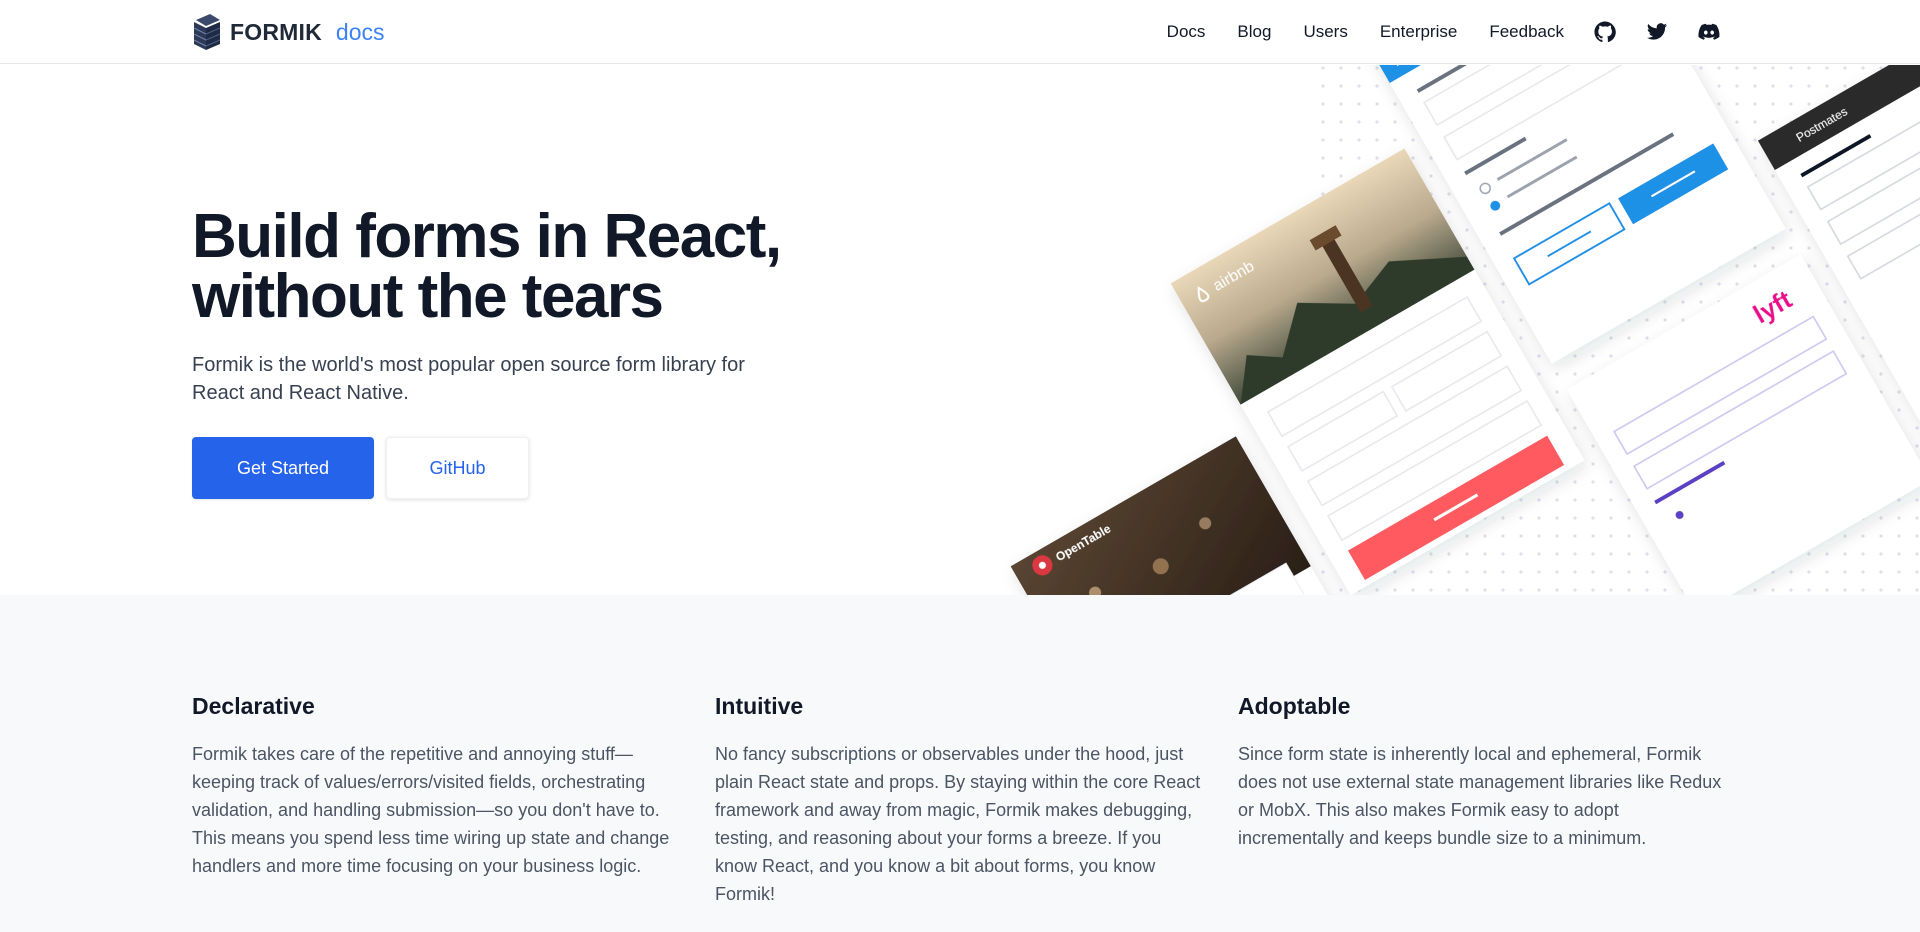 Image resolution: width=1920 pixels, height=932 pixels. I want to click on nav-docs: Docs, so click(1186, 32).